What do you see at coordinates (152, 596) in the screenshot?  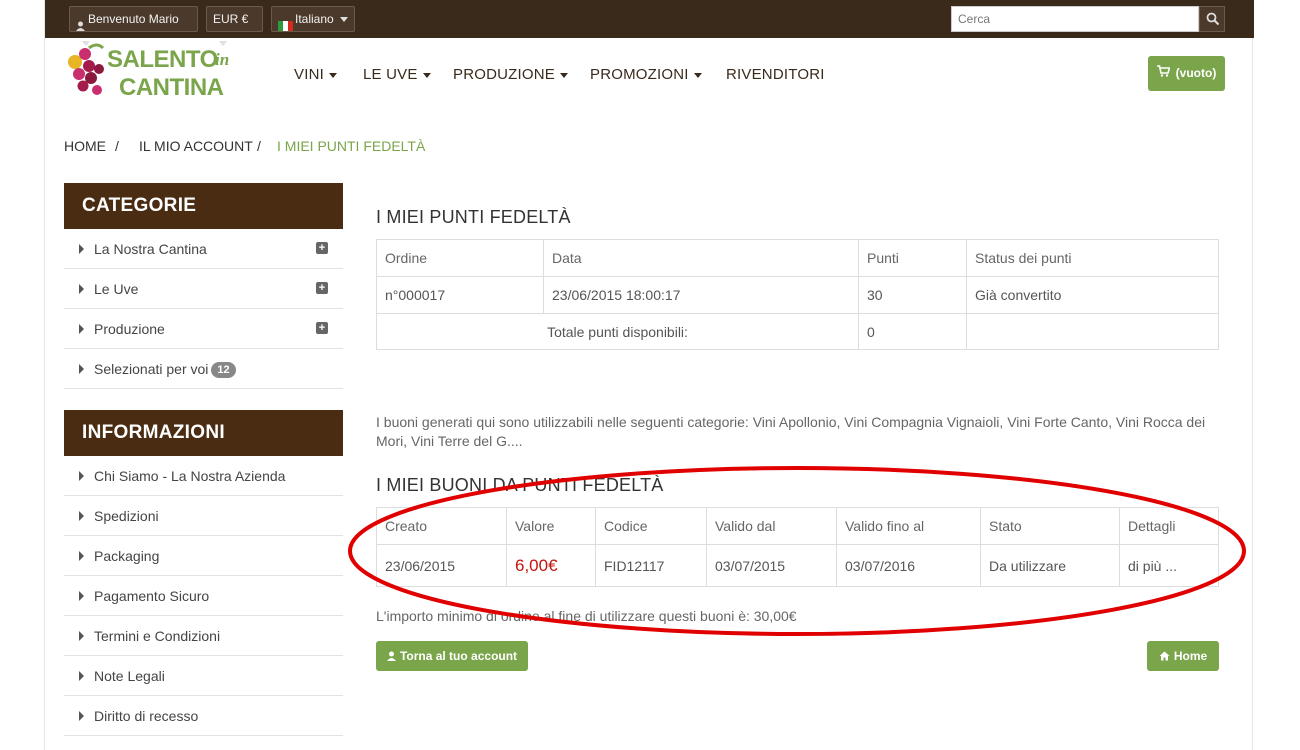 I see `sidebar-item-label: Pagamento Sicuro` at bounding box center [152, 596].